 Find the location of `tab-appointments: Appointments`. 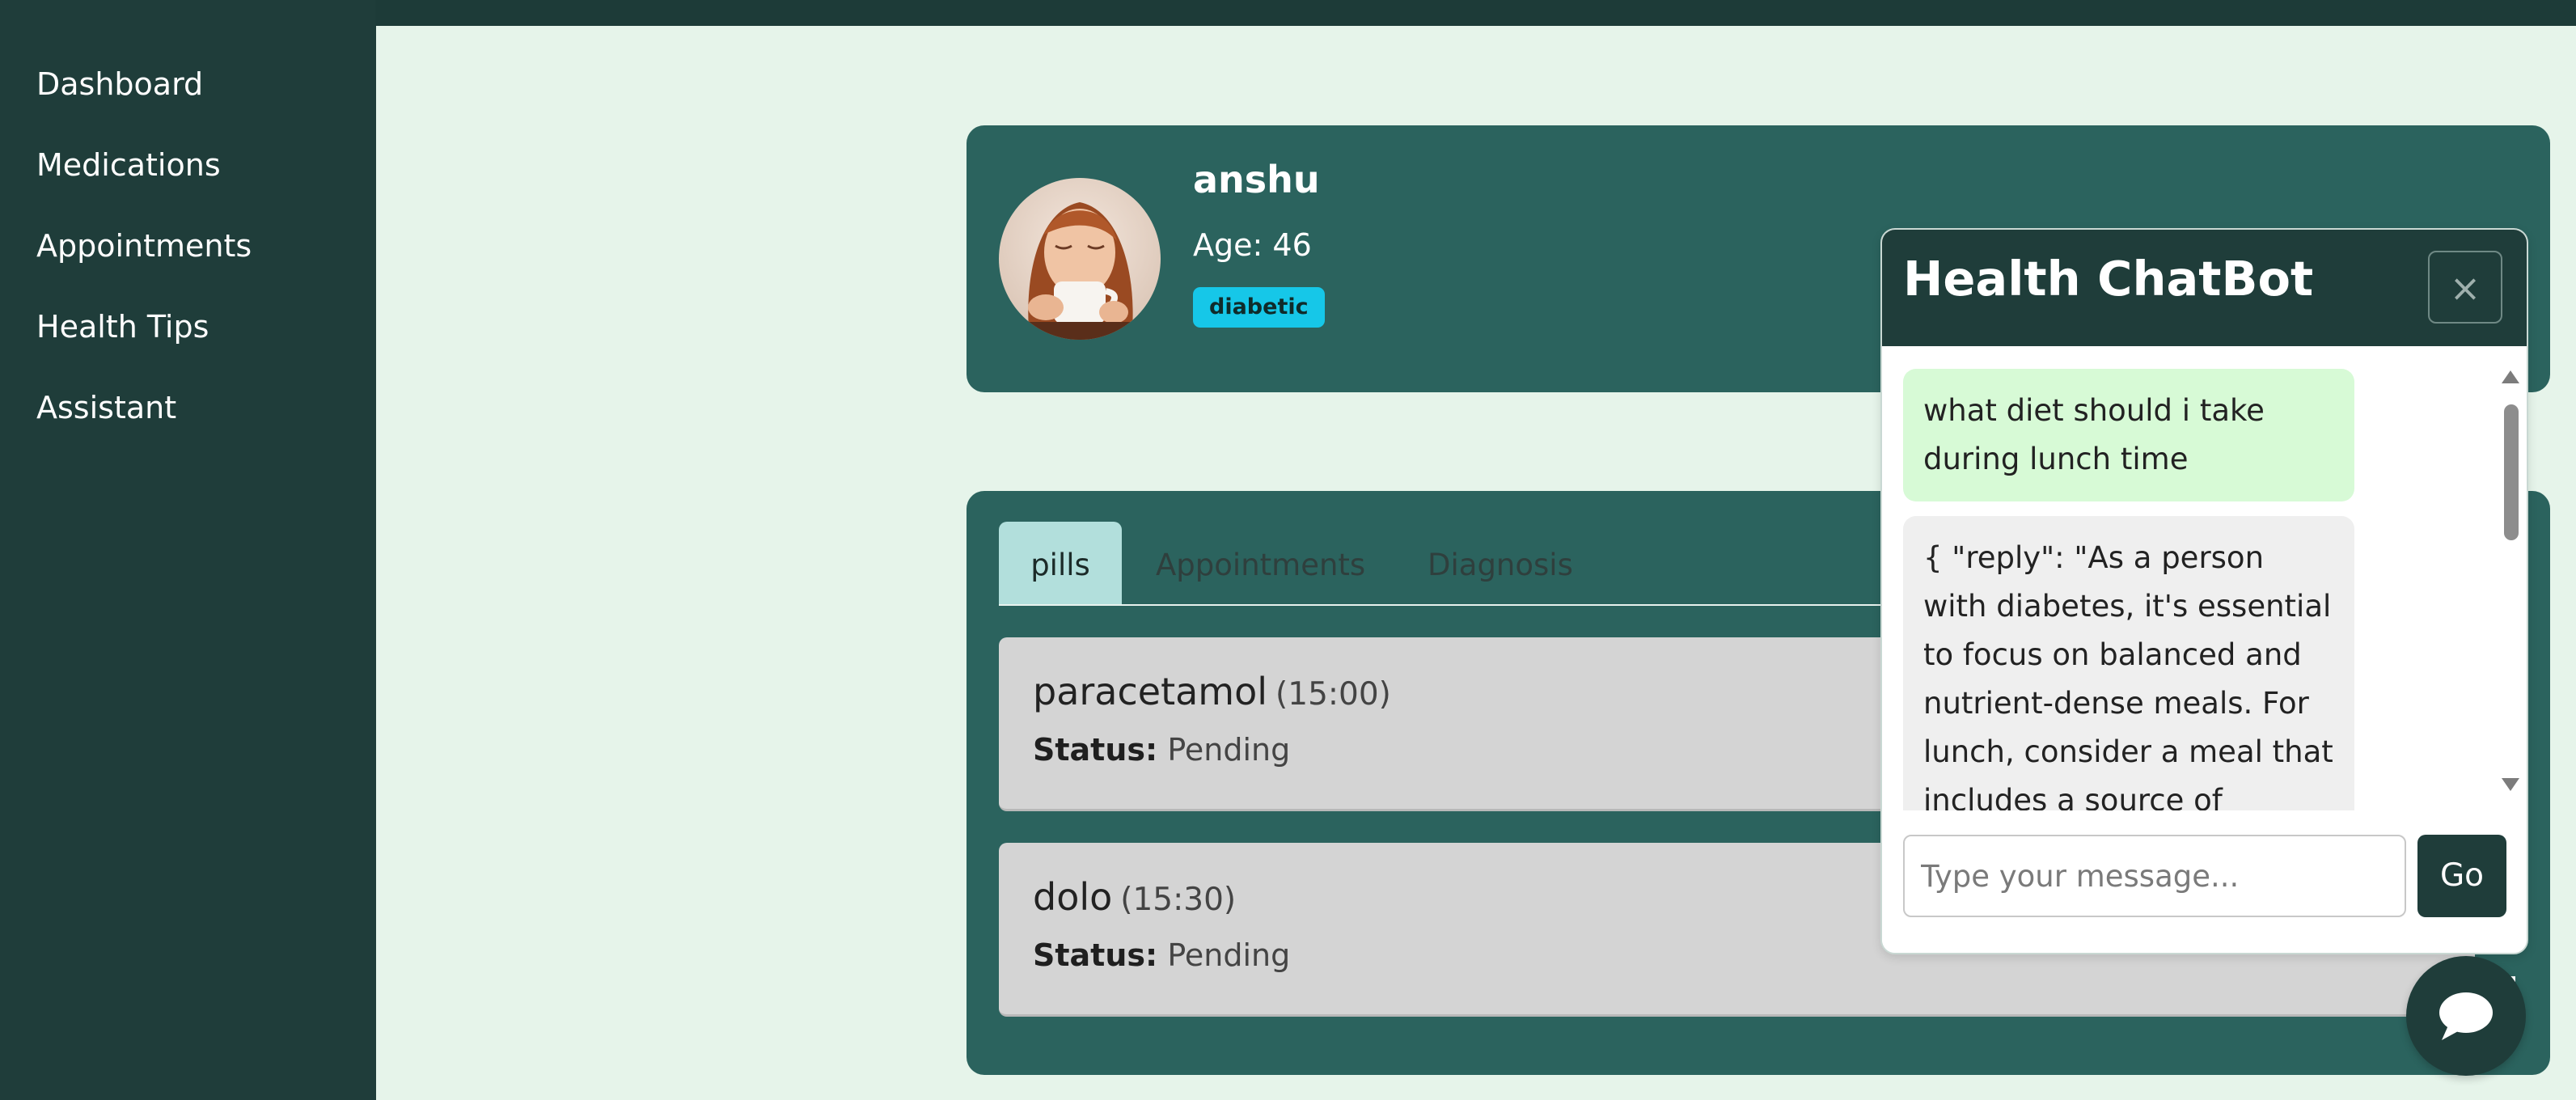

tab-appointments: Appointments is located at coordinates (1261, 563).